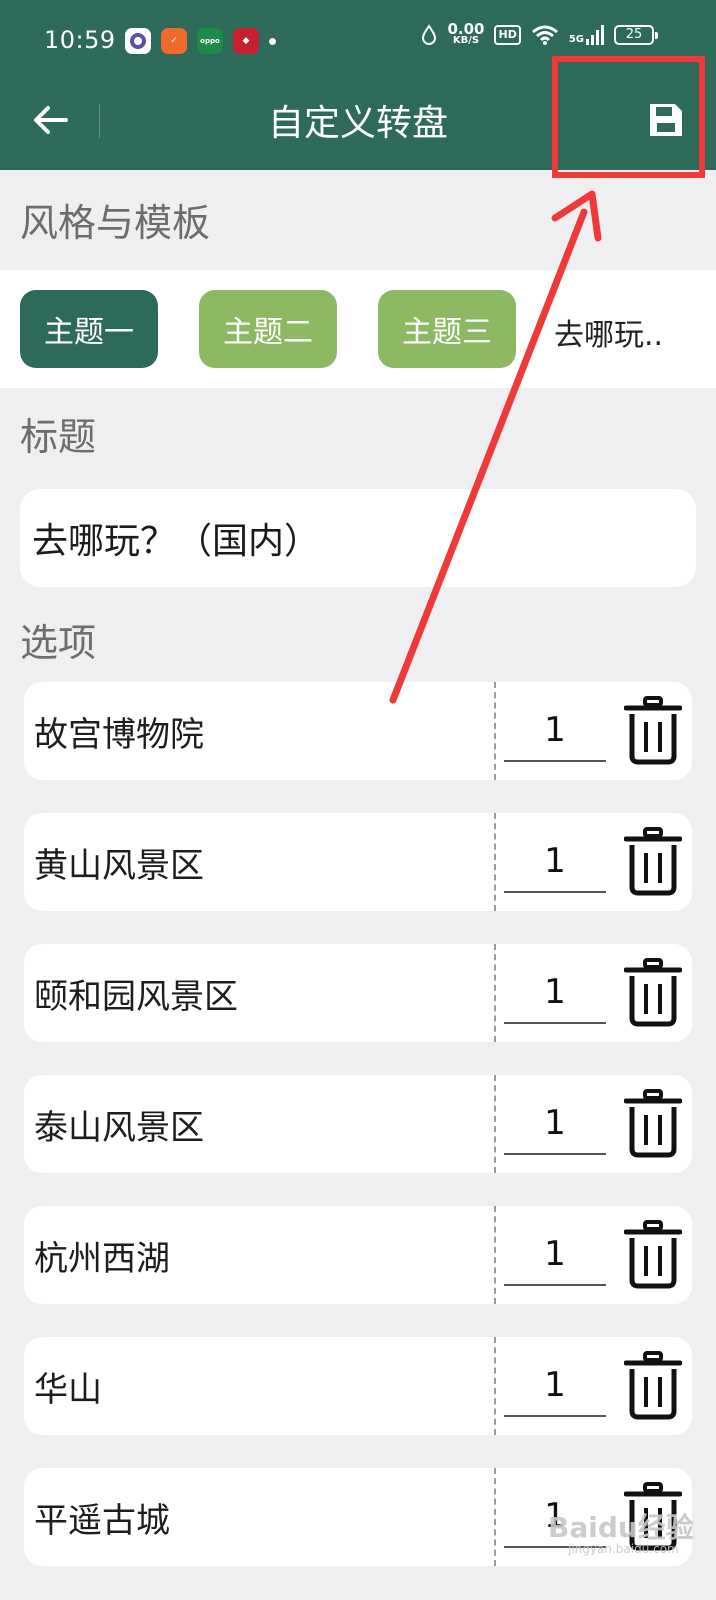  I want to click on option-name: 颐和园风景区, so click(136, 993).